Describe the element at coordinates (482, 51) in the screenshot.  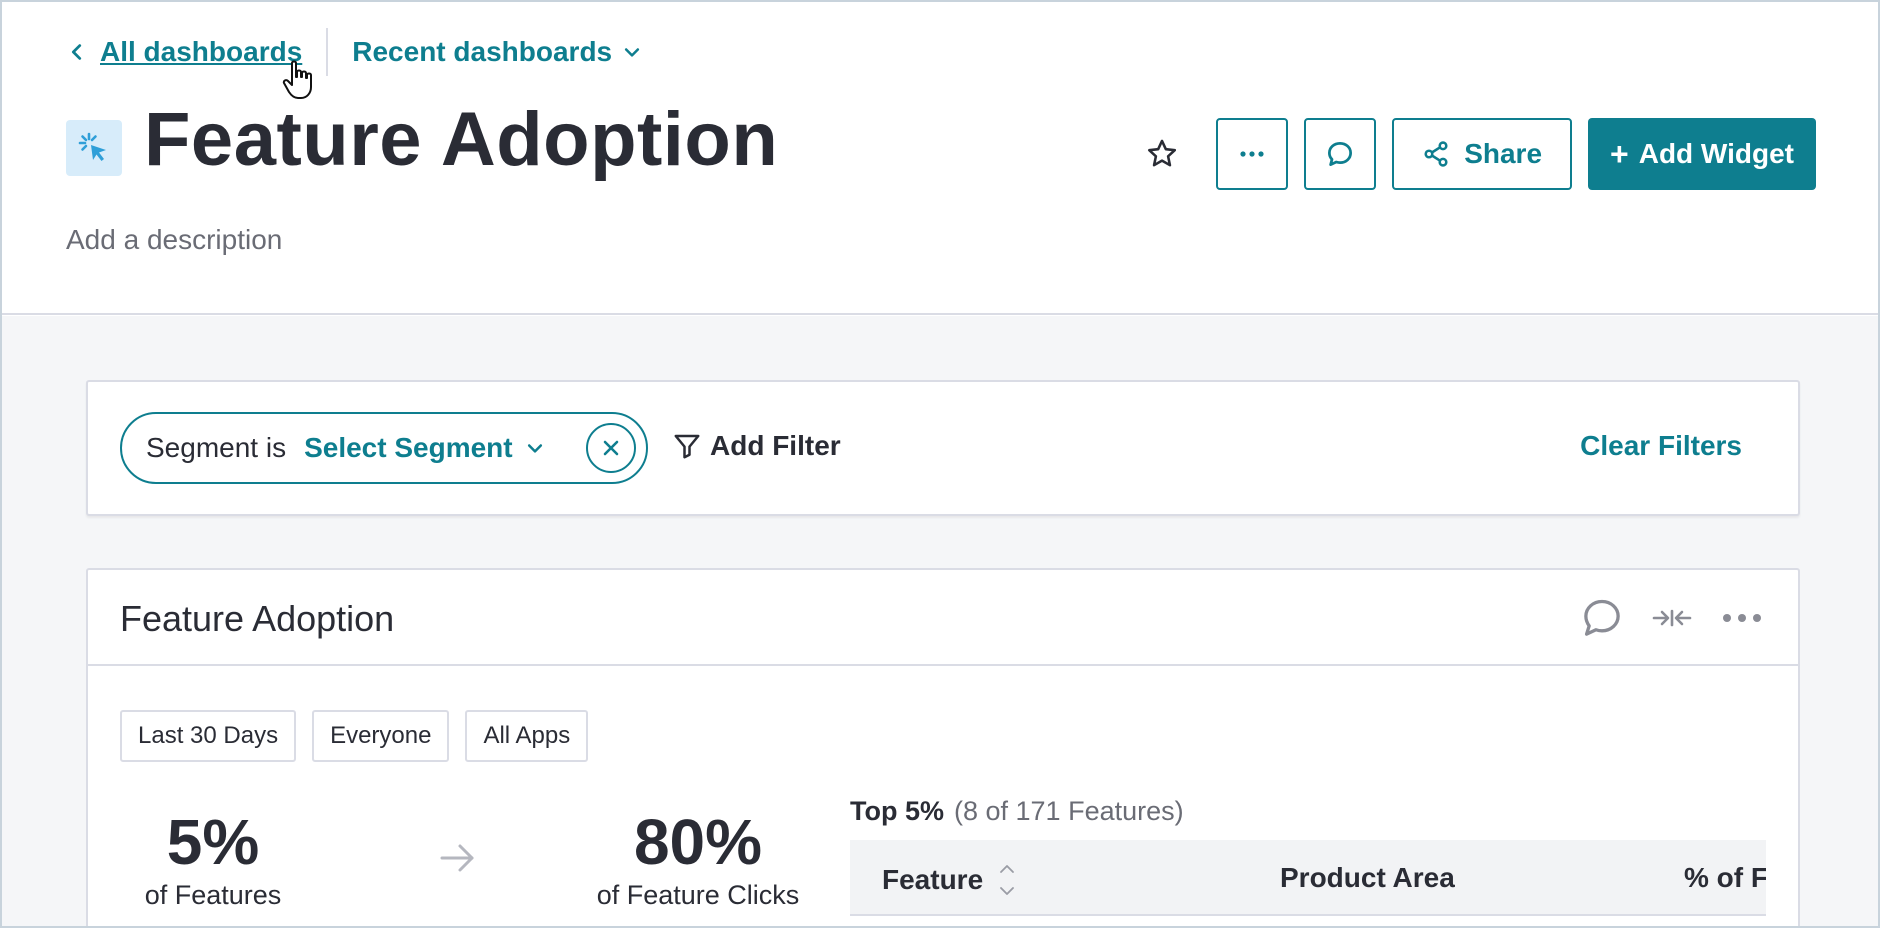
I see `recent-dashboards-label: Recent dashboards` at that location.